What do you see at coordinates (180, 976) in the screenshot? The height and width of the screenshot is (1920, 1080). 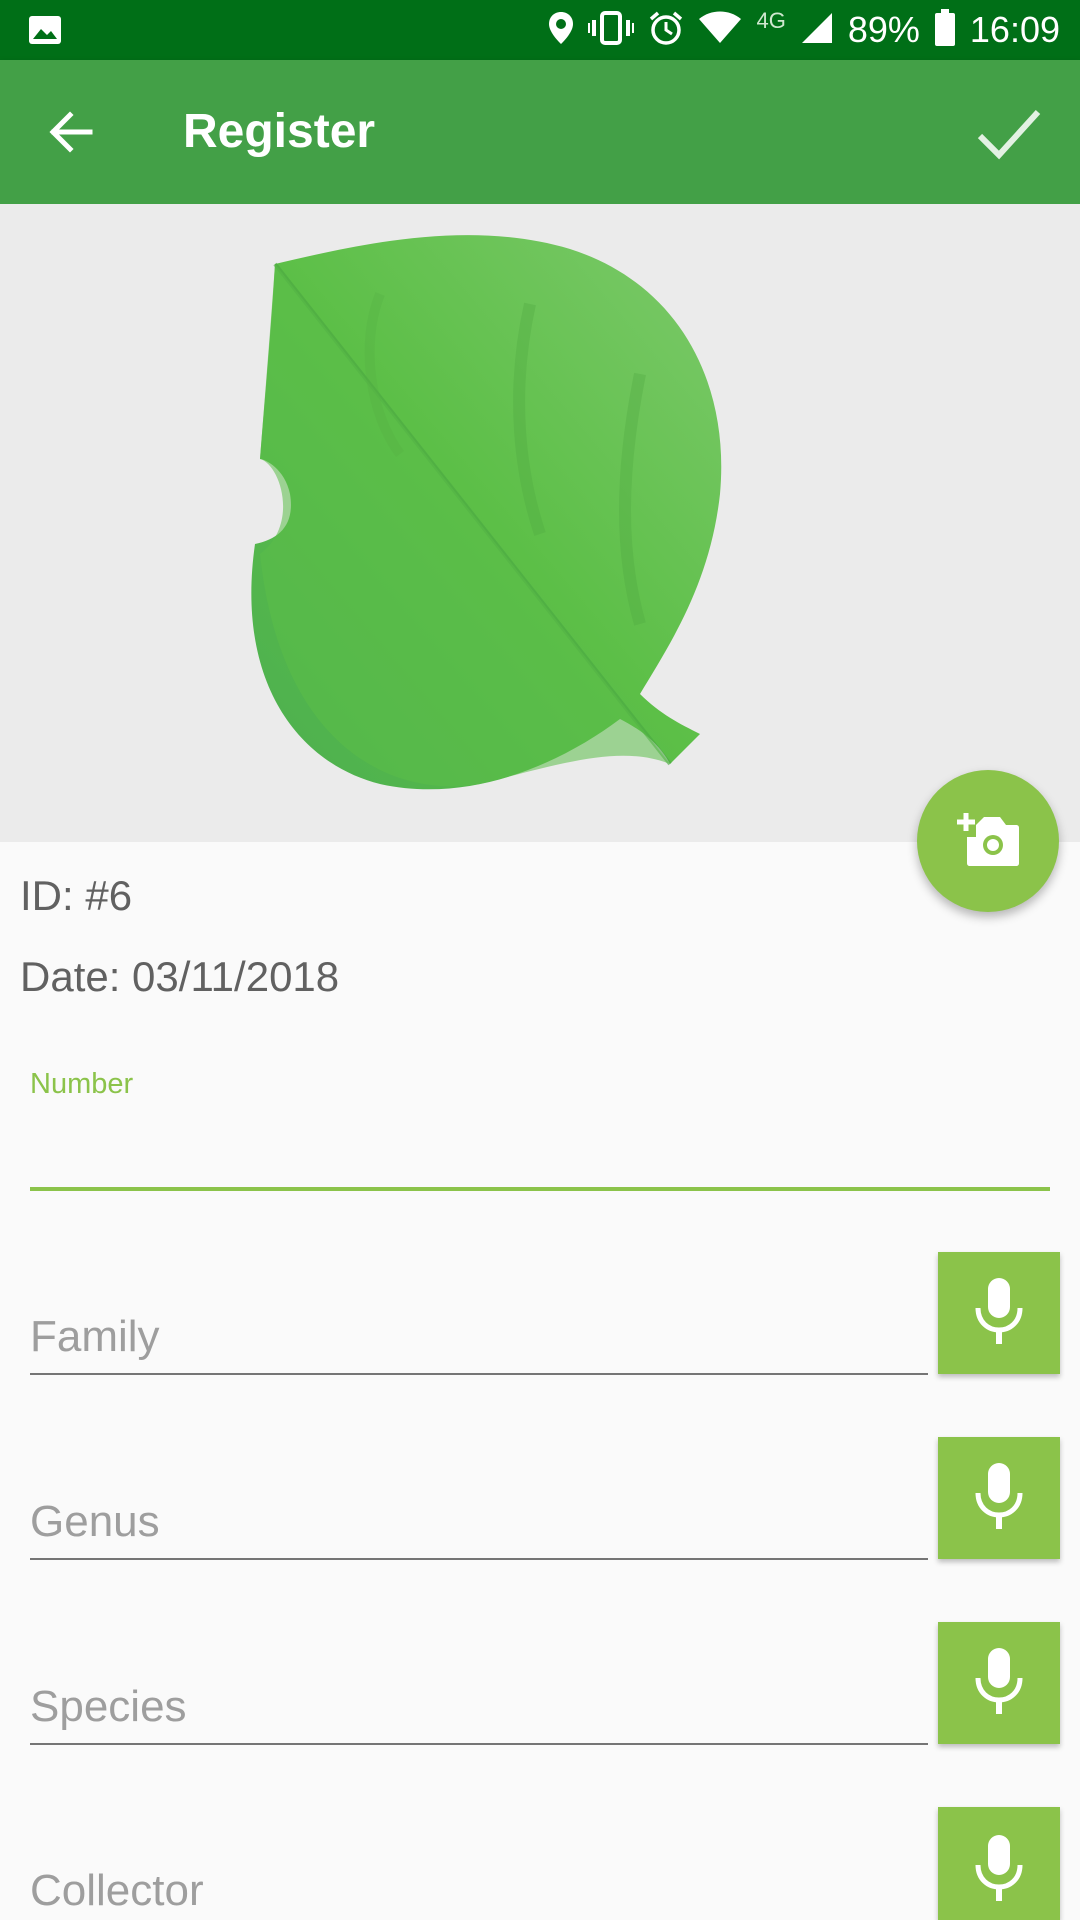 I see `record-date: Date: 03/11/2018` at bounding box center [180, 976].